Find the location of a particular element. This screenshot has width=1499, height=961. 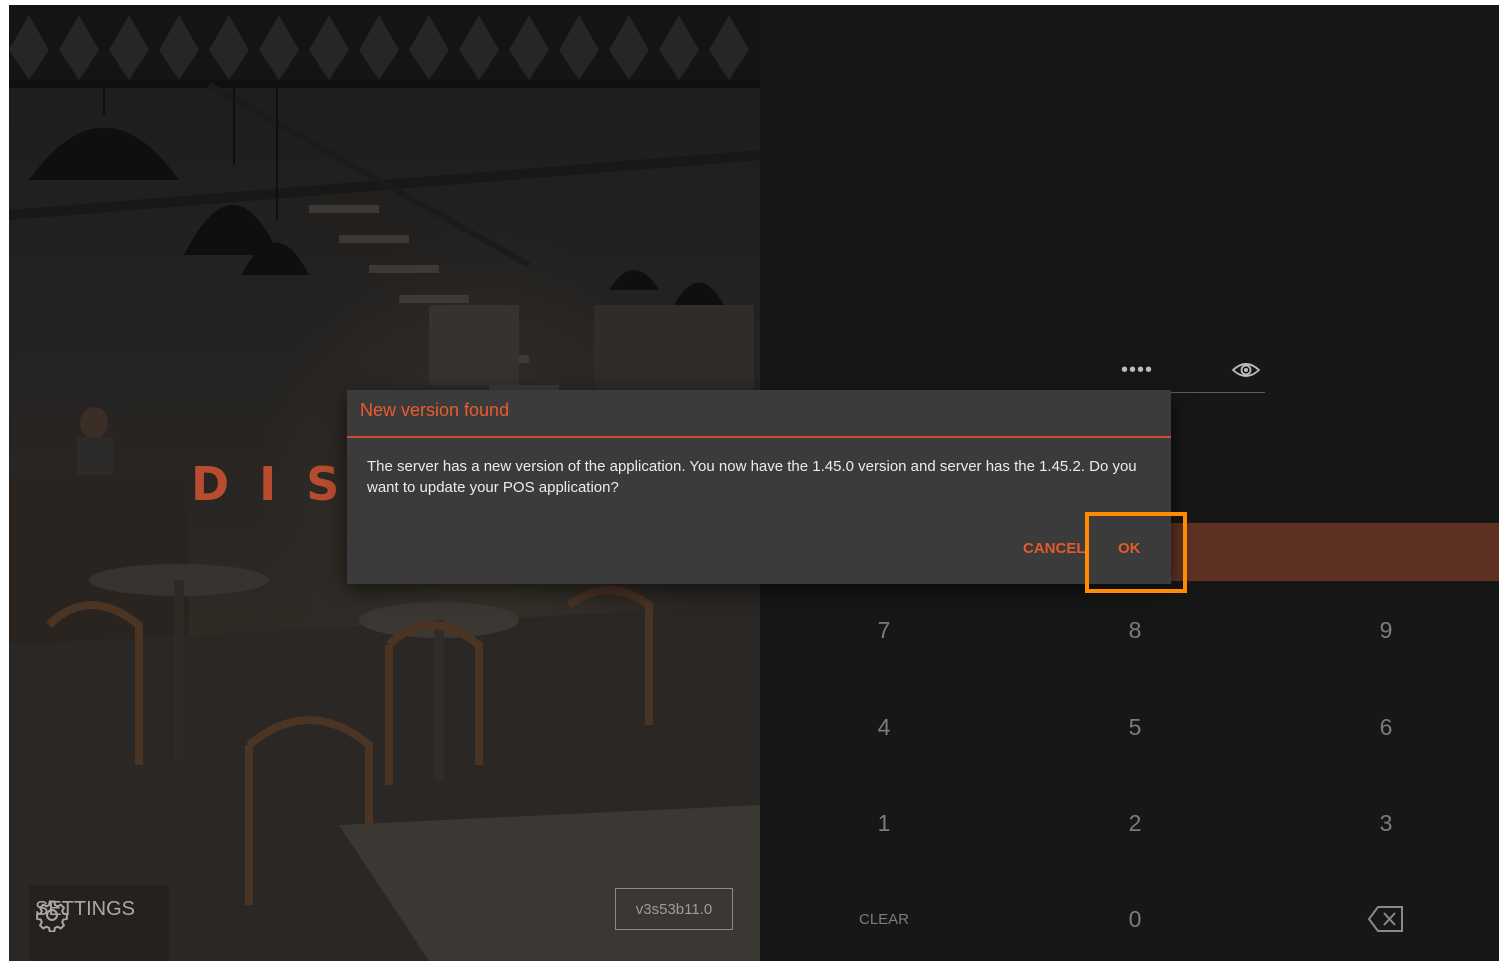

version-badge: v3s53b11.0 is located at coordinates (674, 909).